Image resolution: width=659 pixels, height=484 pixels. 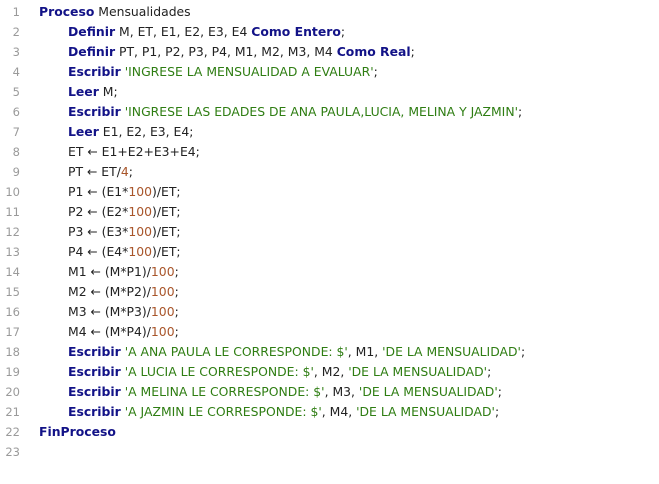 I want to click on text-token: M2 ← (M*P2)/, so click(x=109, y=291).